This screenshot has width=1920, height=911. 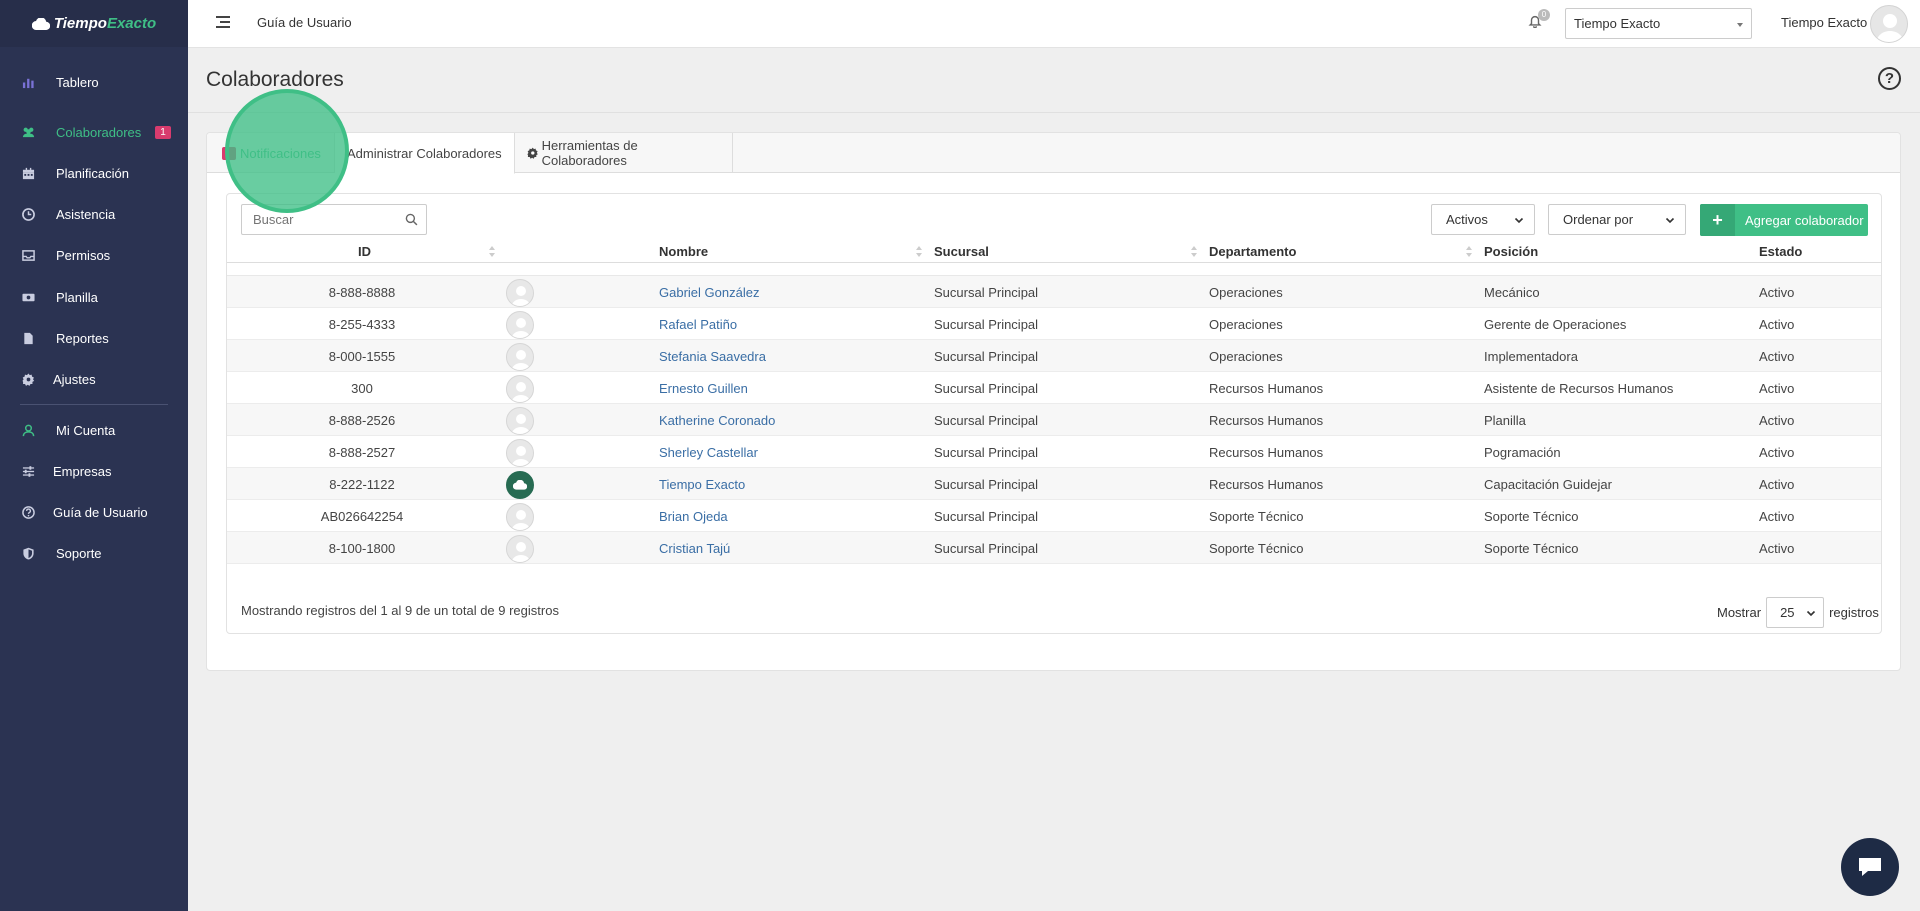 I want to click on cell-id: AB026642254, so click(x=362, y=516).